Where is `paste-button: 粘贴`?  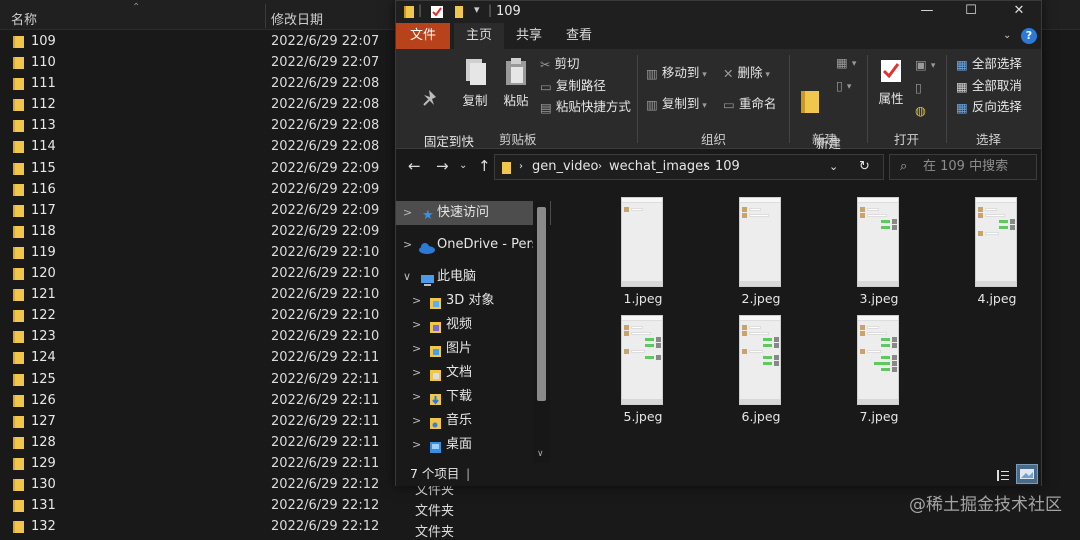 paste-button: 粘贴 is located at coordinates (516, 82).